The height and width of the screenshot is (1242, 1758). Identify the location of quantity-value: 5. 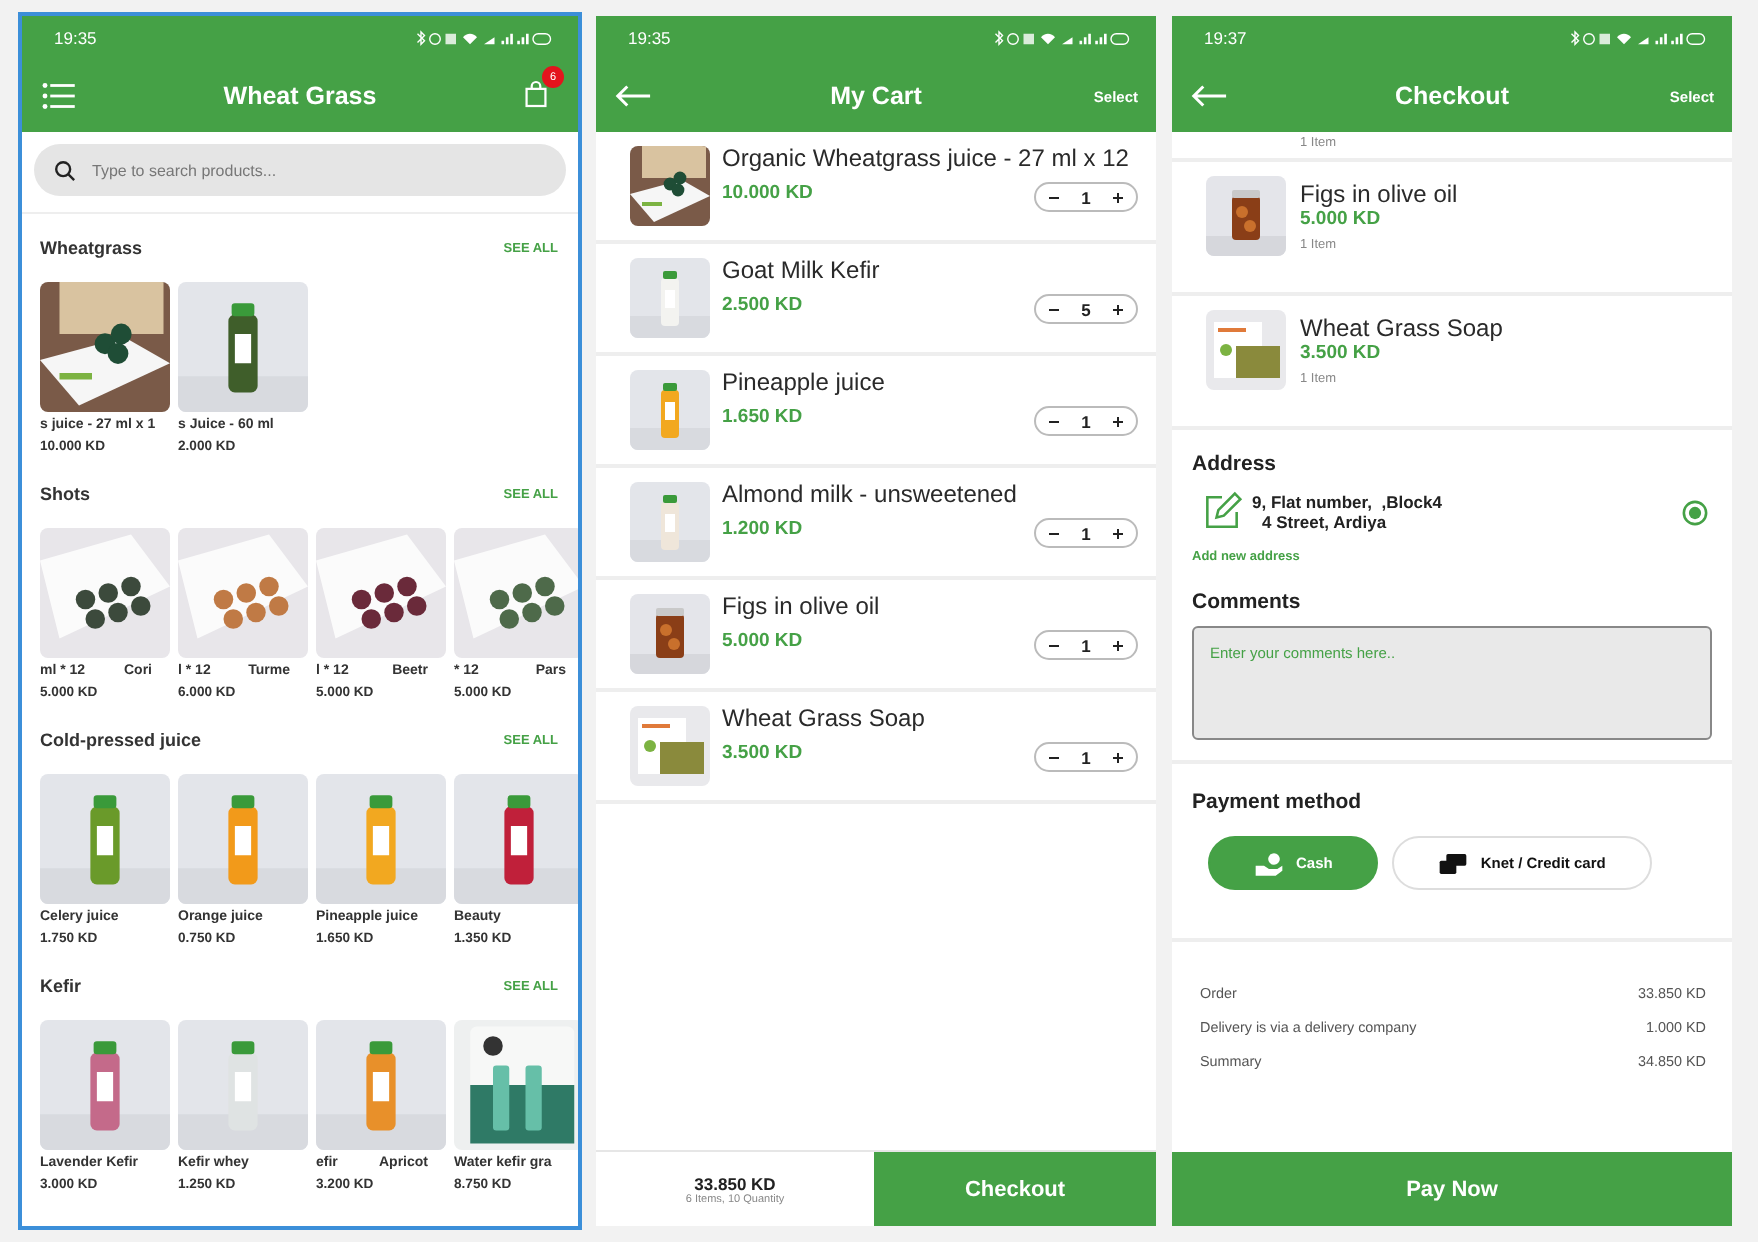
(1086, 309).